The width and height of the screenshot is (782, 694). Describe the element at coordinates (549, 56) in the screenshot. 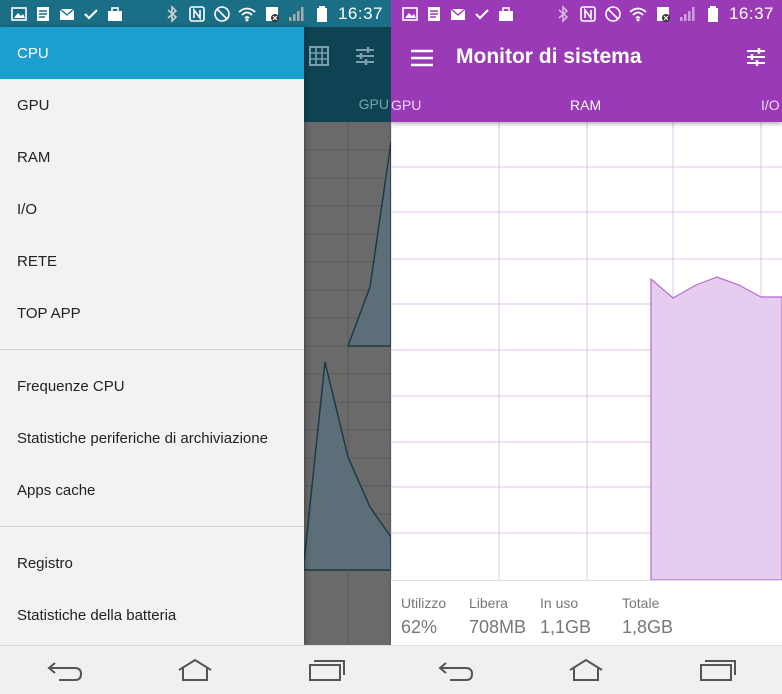

I see `page-title: Monitor di sistema` at that location.